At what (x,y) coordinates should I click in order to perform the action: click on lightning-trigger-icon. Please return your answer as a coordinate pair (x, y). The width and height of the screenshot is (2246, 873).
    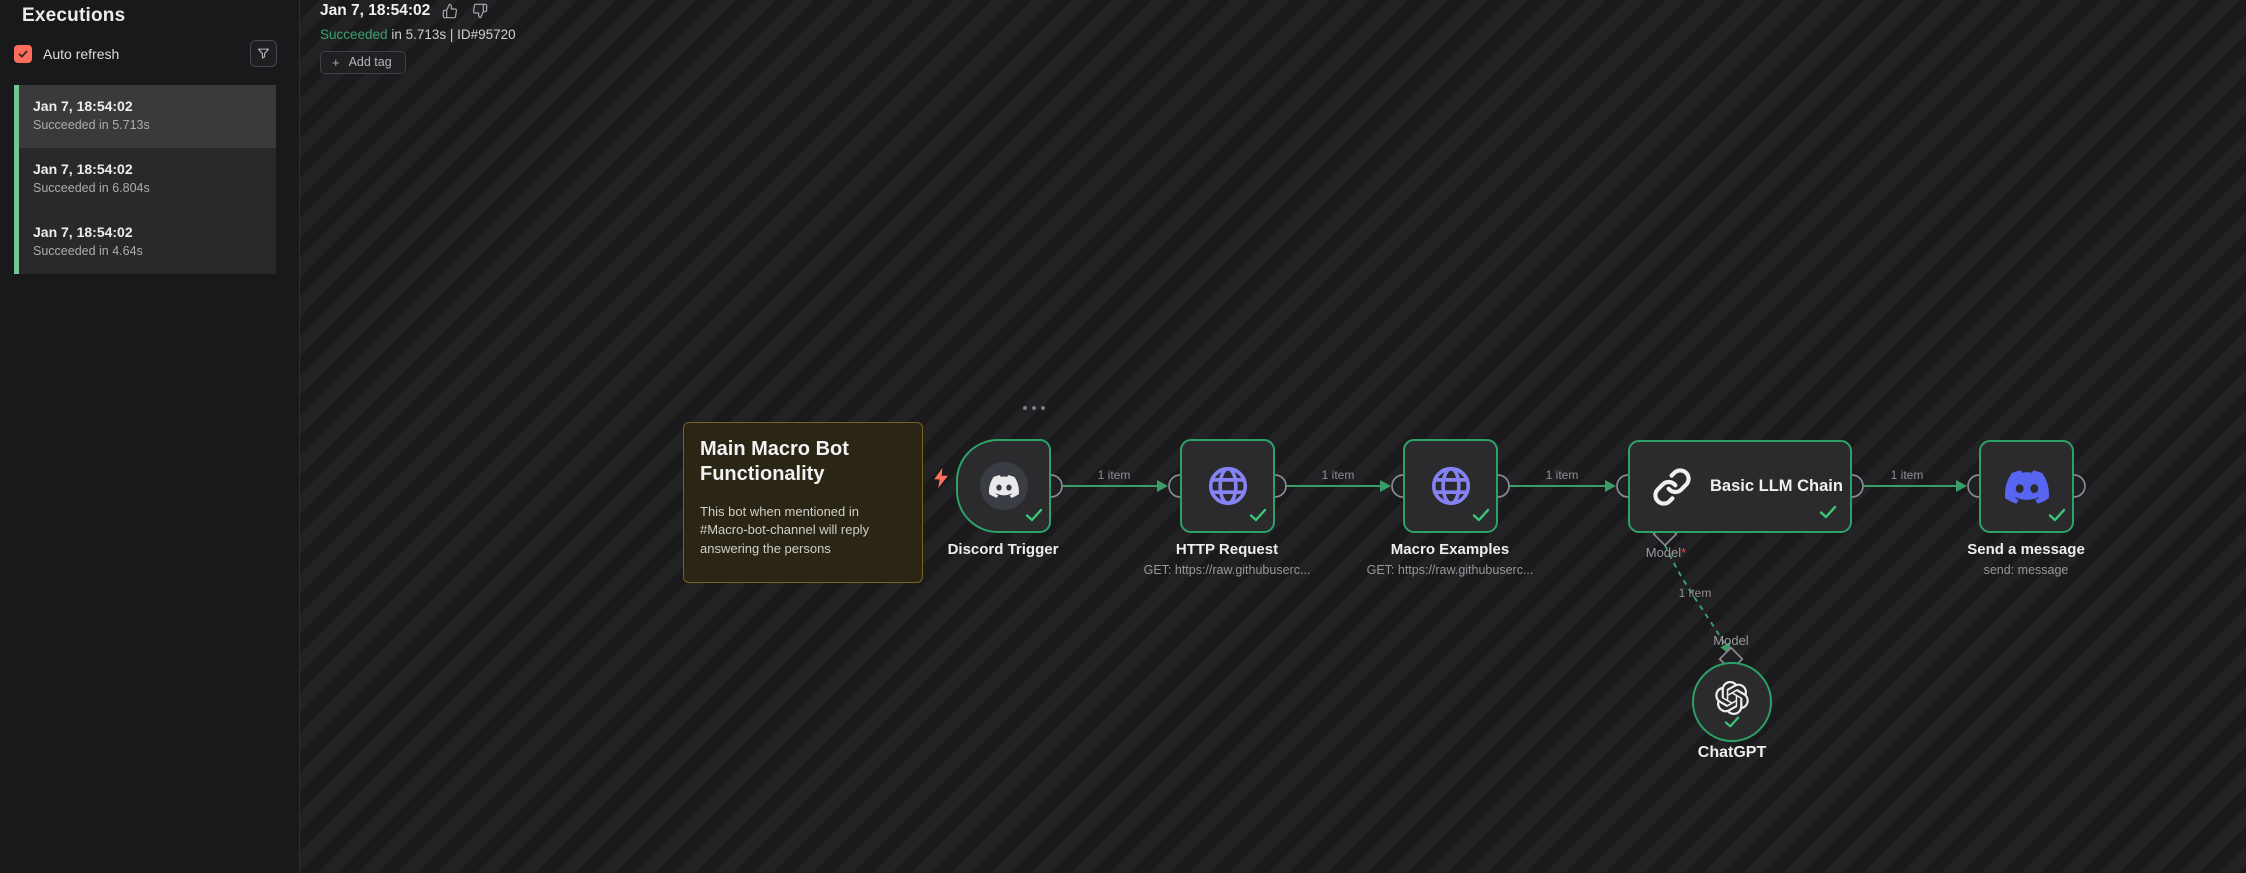
    Looking at the image, I should click on (941, 480).